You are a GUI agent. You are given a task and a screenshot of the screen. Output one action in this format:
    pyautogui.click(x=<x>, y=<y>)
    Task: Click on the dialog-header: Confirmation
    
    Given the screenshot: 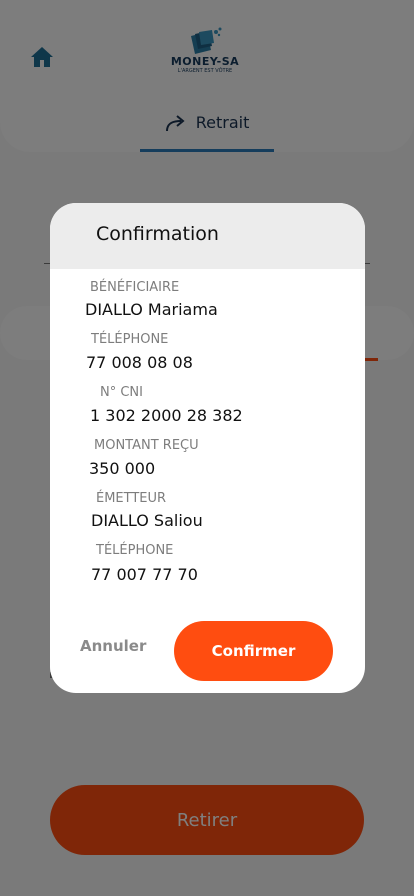 What is the action you would take?
    pyautogui.click(x=207, y=236)
    